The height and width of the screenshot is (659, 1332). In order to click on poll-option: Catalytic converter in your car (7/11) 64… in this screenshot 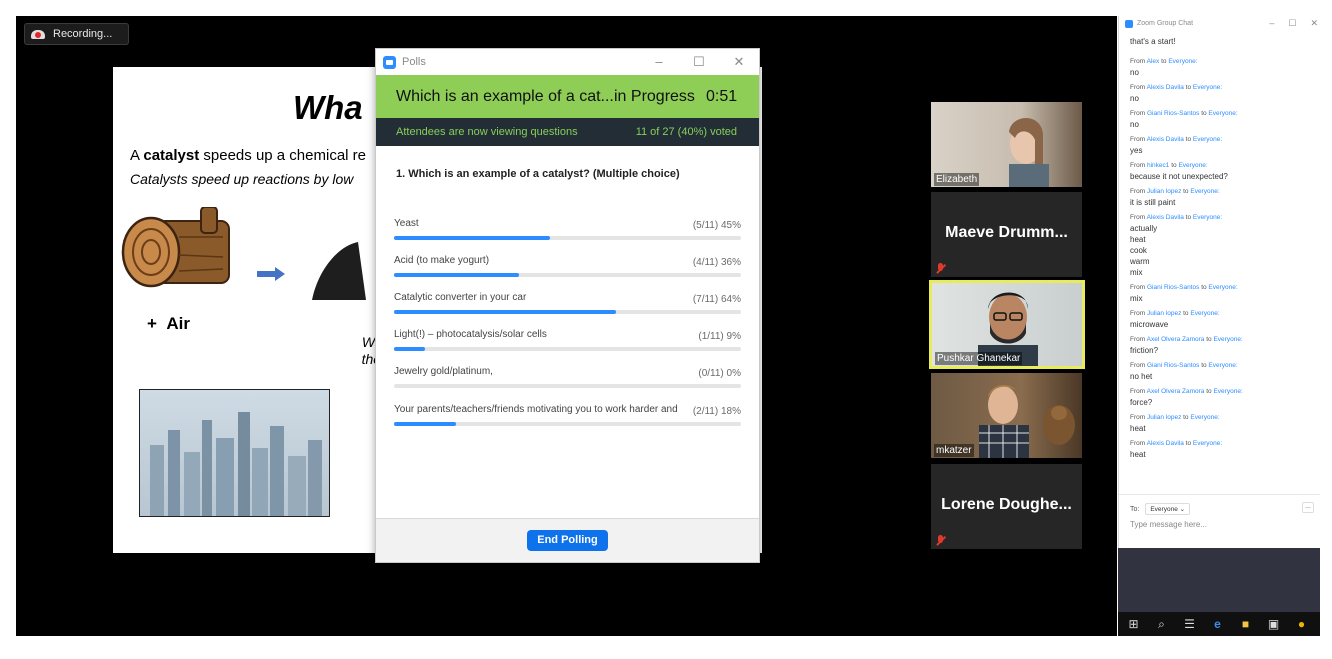, I will do `click(567, 302)`.